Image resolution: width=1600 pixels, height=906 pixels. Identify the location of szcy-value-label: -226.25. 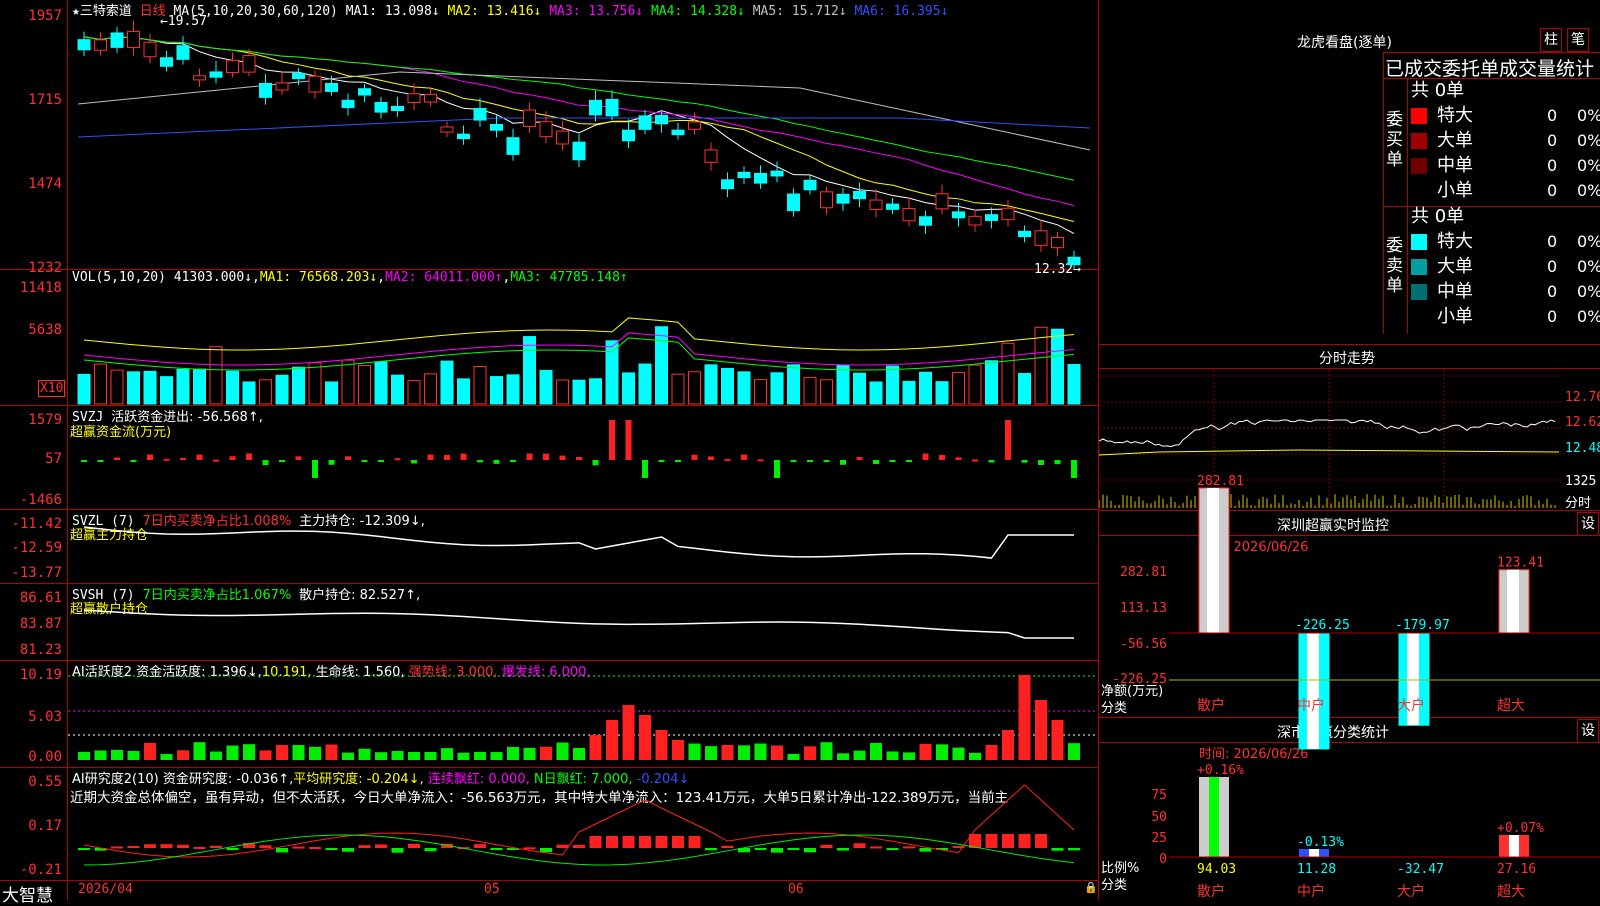
(1322, 625).